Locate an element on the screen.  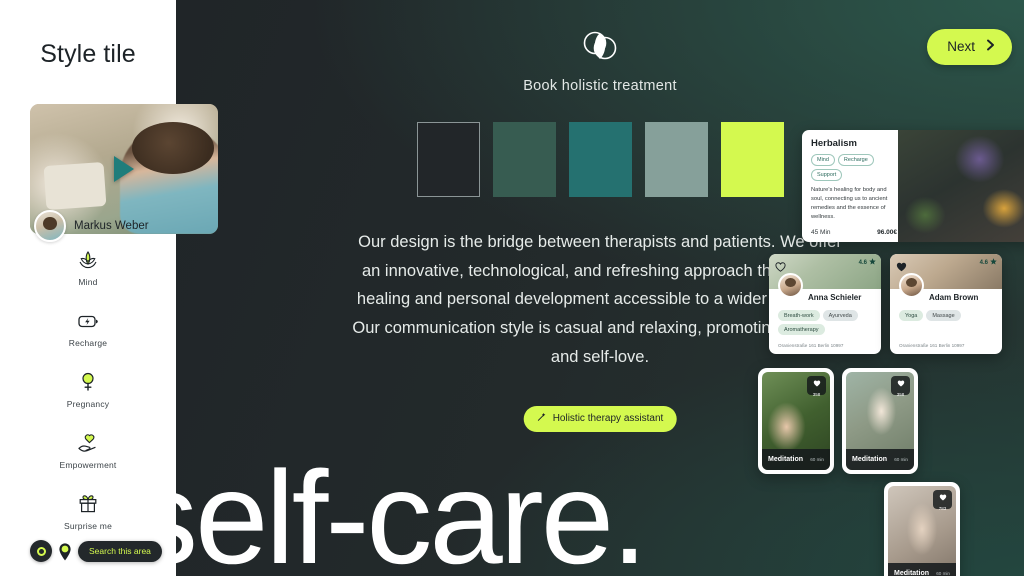
sidebar-item-label: Surprise me is located at coordinates (88, 526).